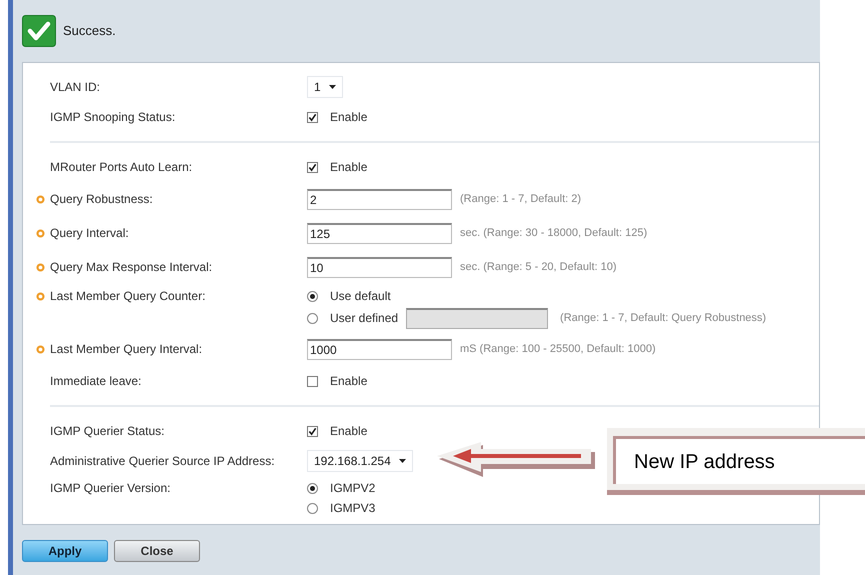 This screenshot has width=865, height=575. Describe the element at coordinates (364, 318) in the screenshot. I see `option-label: User defined` at that location.